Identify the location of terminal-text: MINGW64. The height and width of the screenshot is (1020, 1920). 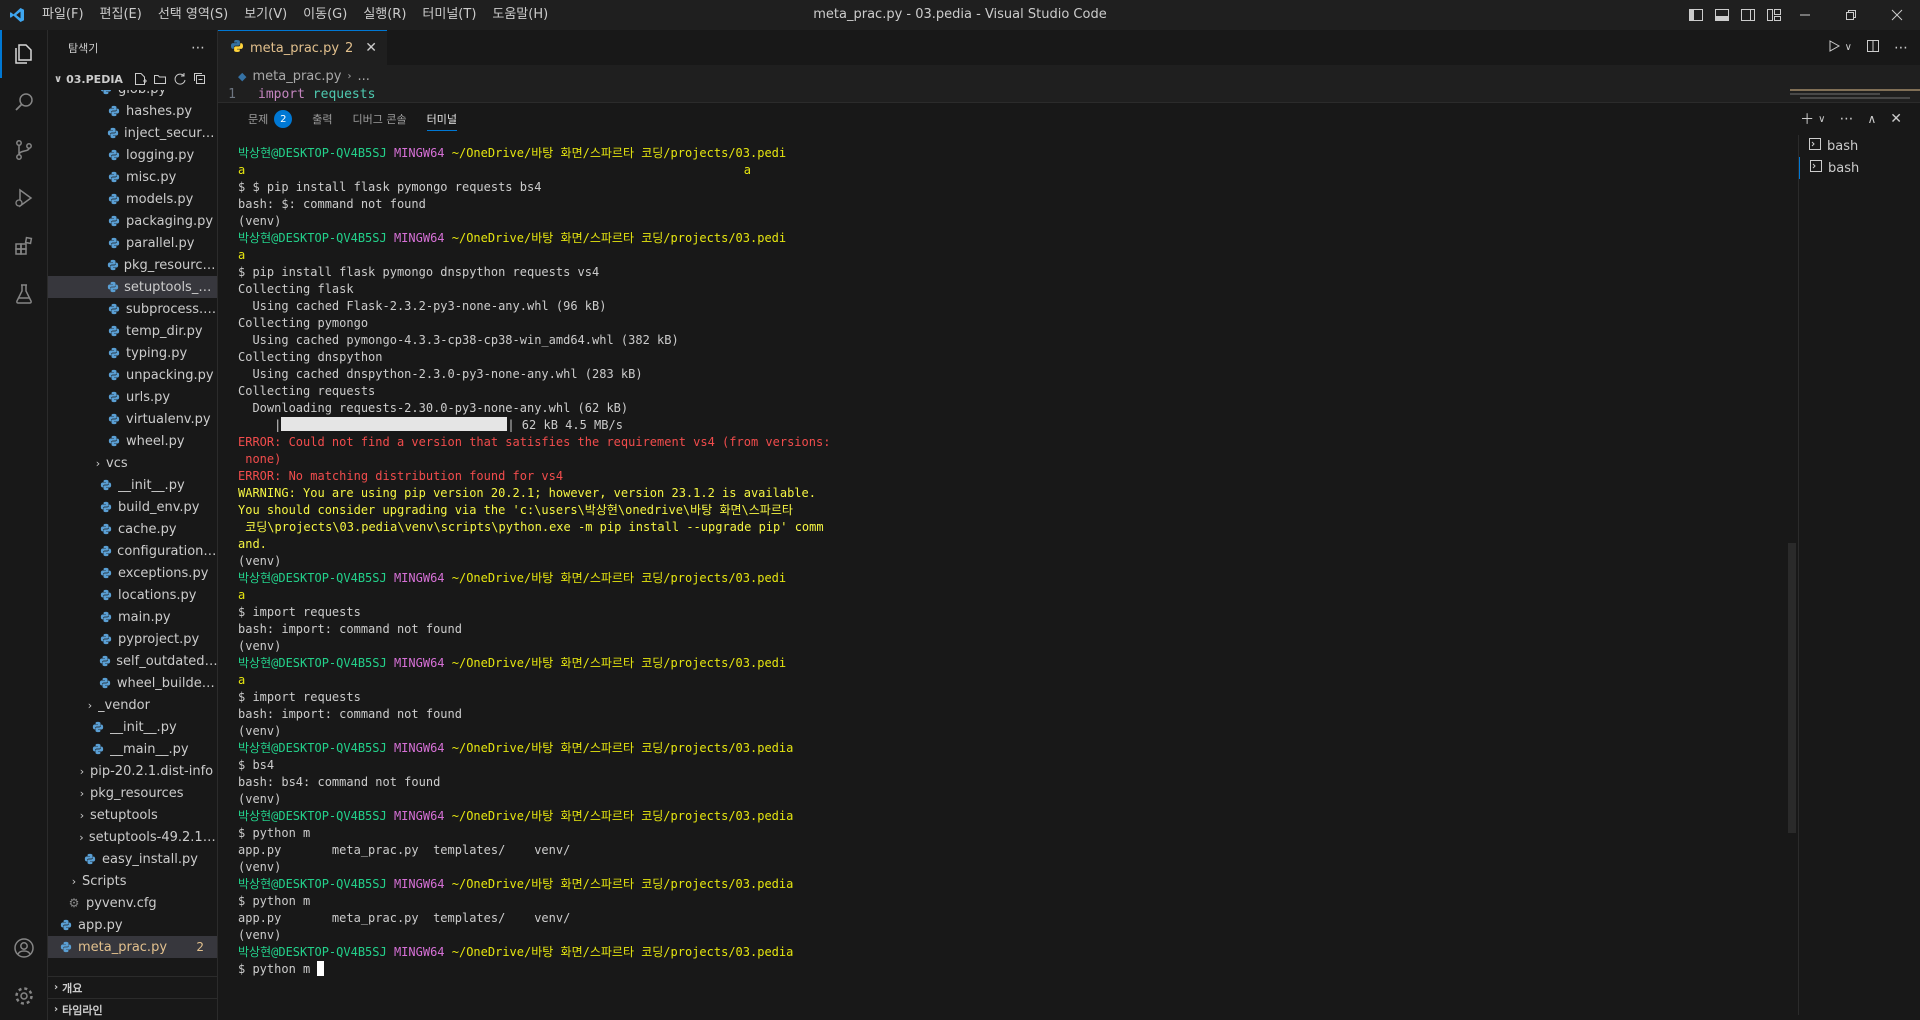
(422, 238).